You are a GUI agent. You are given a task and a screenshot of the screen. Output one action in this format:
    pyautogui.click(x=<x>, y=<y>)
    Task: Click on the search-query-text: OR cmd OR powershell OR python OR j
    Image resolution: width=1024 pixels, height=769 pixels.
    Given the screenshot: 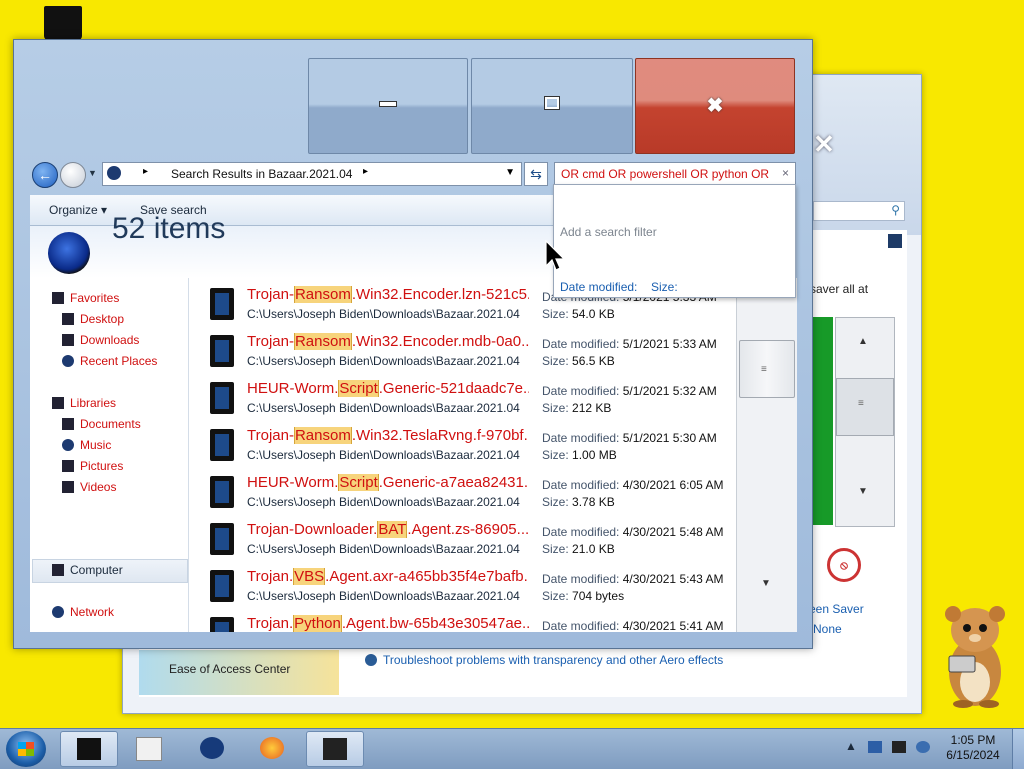 What is the action you would take?
    pyautogui.click(x=666, y=174)
    